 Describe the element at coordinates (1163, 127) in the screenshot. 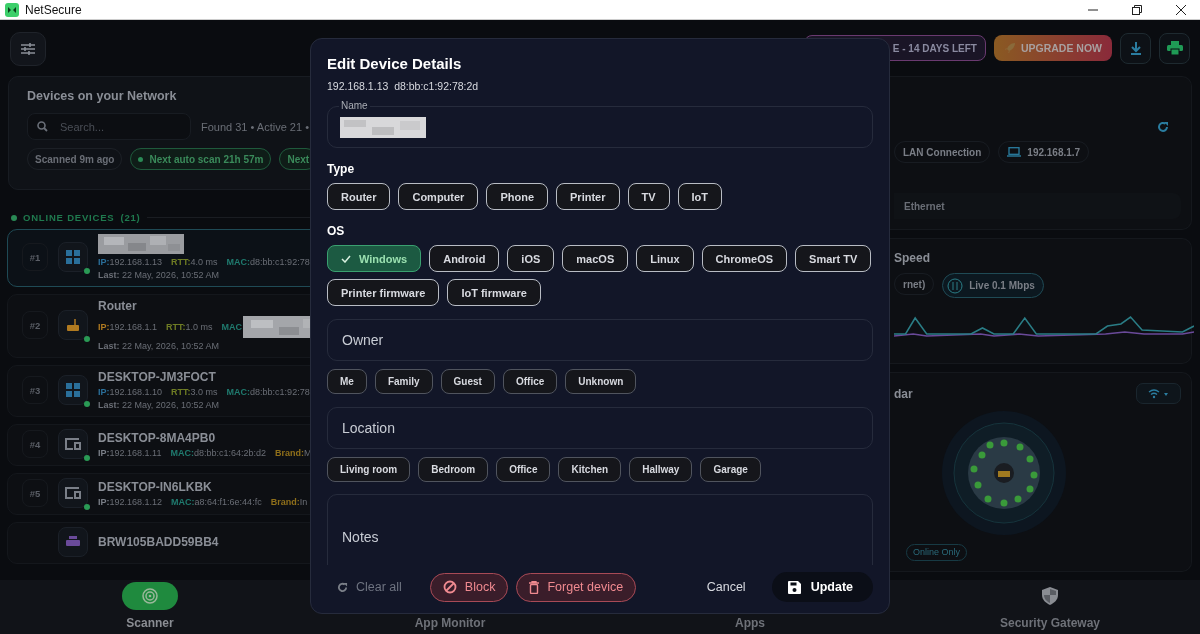

I see `refresh-icon` at that location.